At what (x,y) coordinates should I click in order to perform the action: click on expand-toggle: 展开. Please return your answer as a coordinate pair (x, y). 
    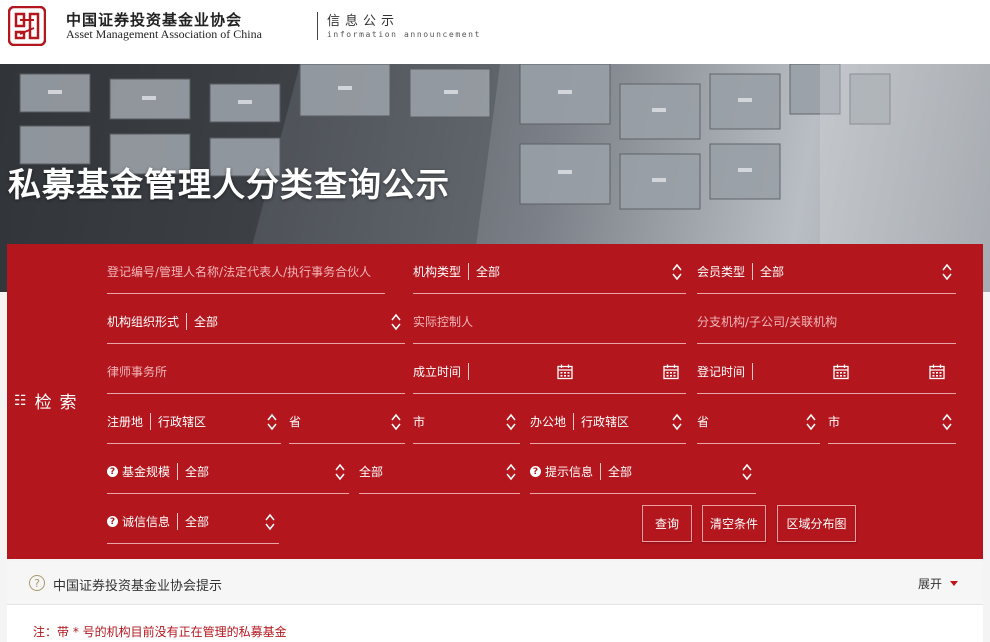
    Looking at the image, I should click on (938, 583).